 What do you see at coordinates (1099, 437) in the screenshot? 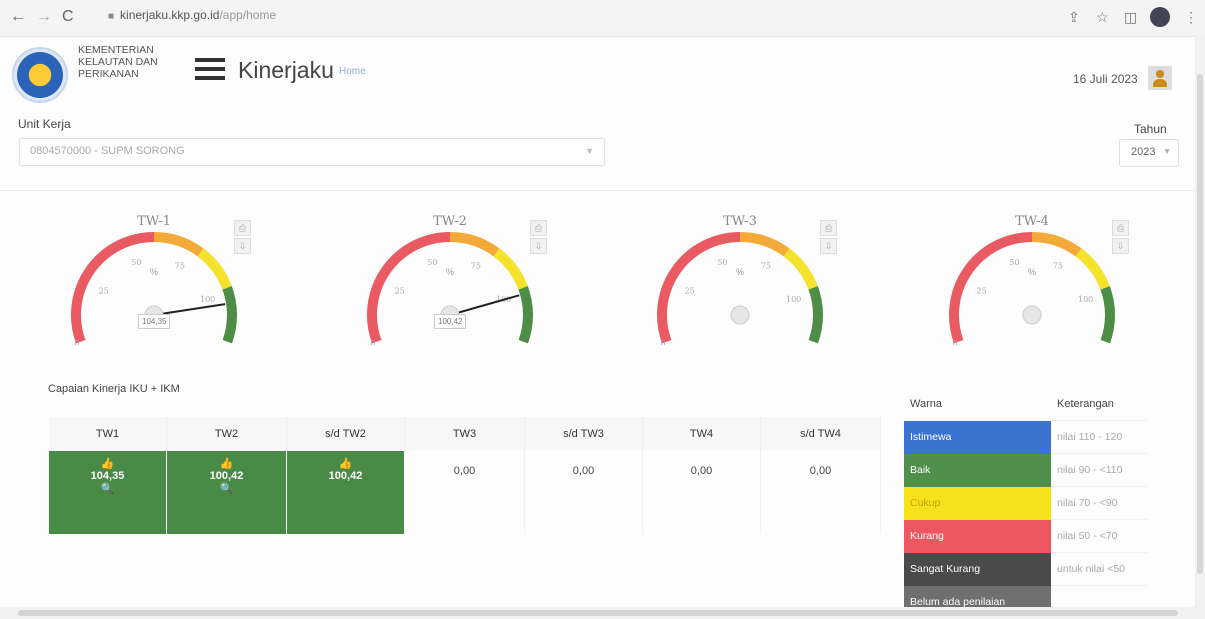
I see `legend-description: nilai 110 - 120` at bounding box center [1099, 437].